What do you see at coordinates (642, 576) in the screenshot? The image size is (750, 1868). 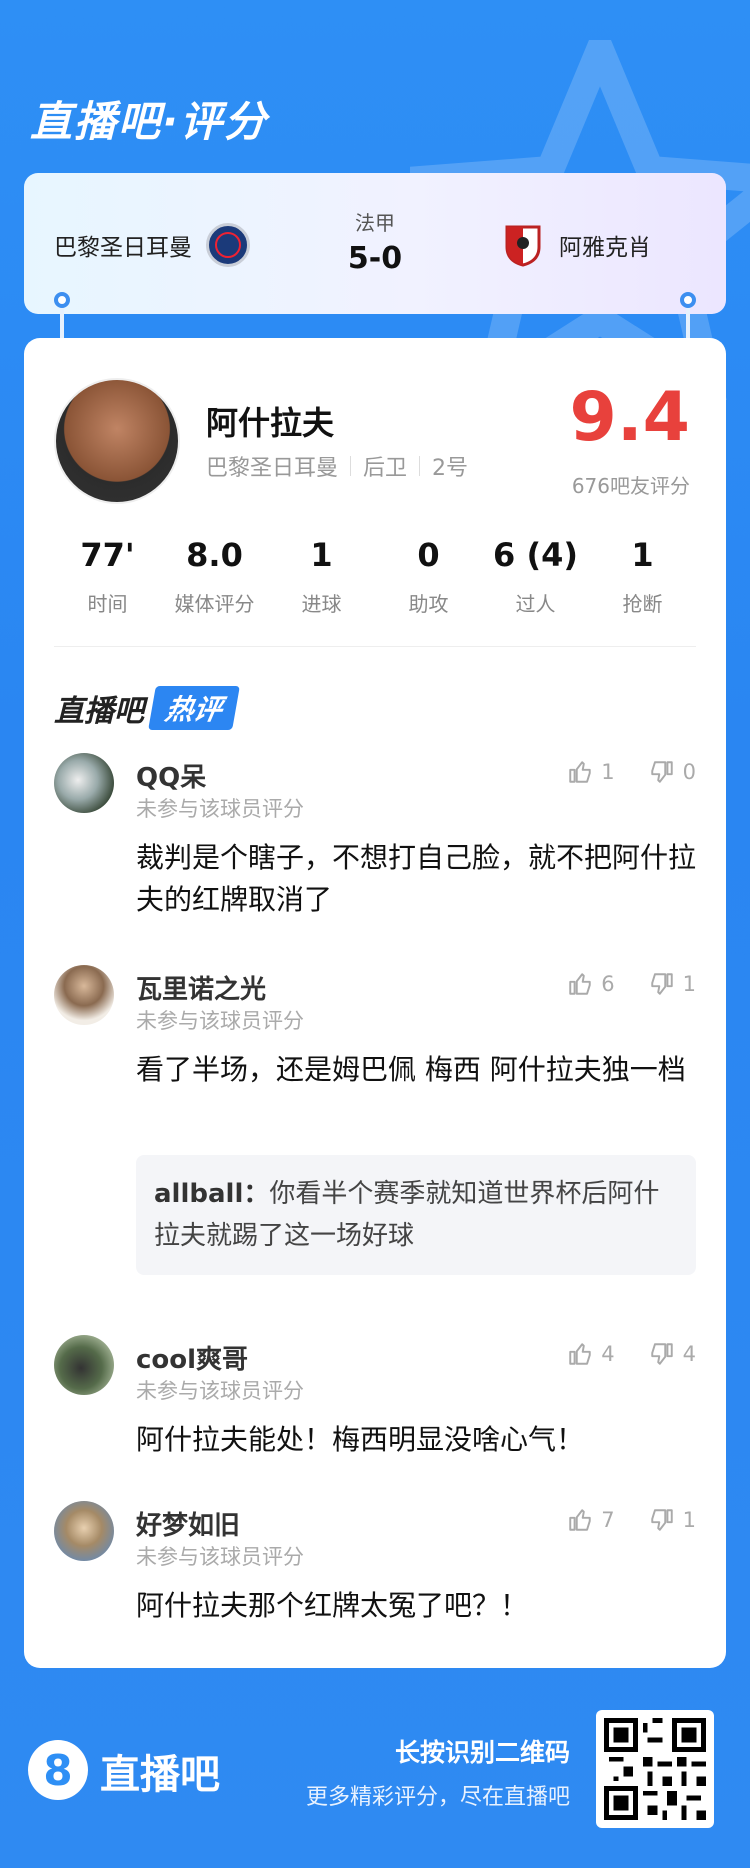 I see `stat-tackles: 1 抢断` at bounding box center [642, 576].